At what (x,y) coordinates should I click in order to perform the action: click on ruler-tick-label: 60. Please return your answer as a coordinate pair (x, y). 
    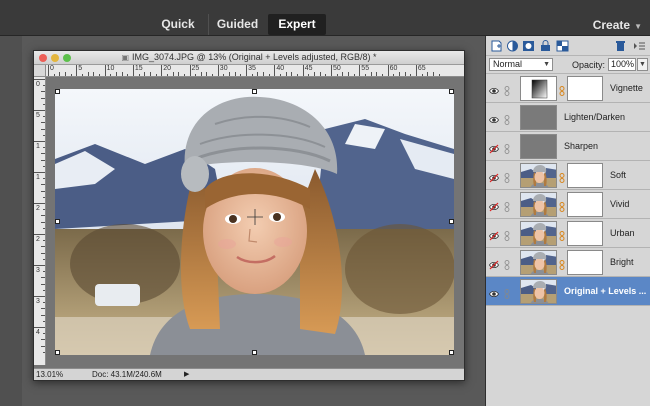
    Looking at the image, I should click on (393, 68).